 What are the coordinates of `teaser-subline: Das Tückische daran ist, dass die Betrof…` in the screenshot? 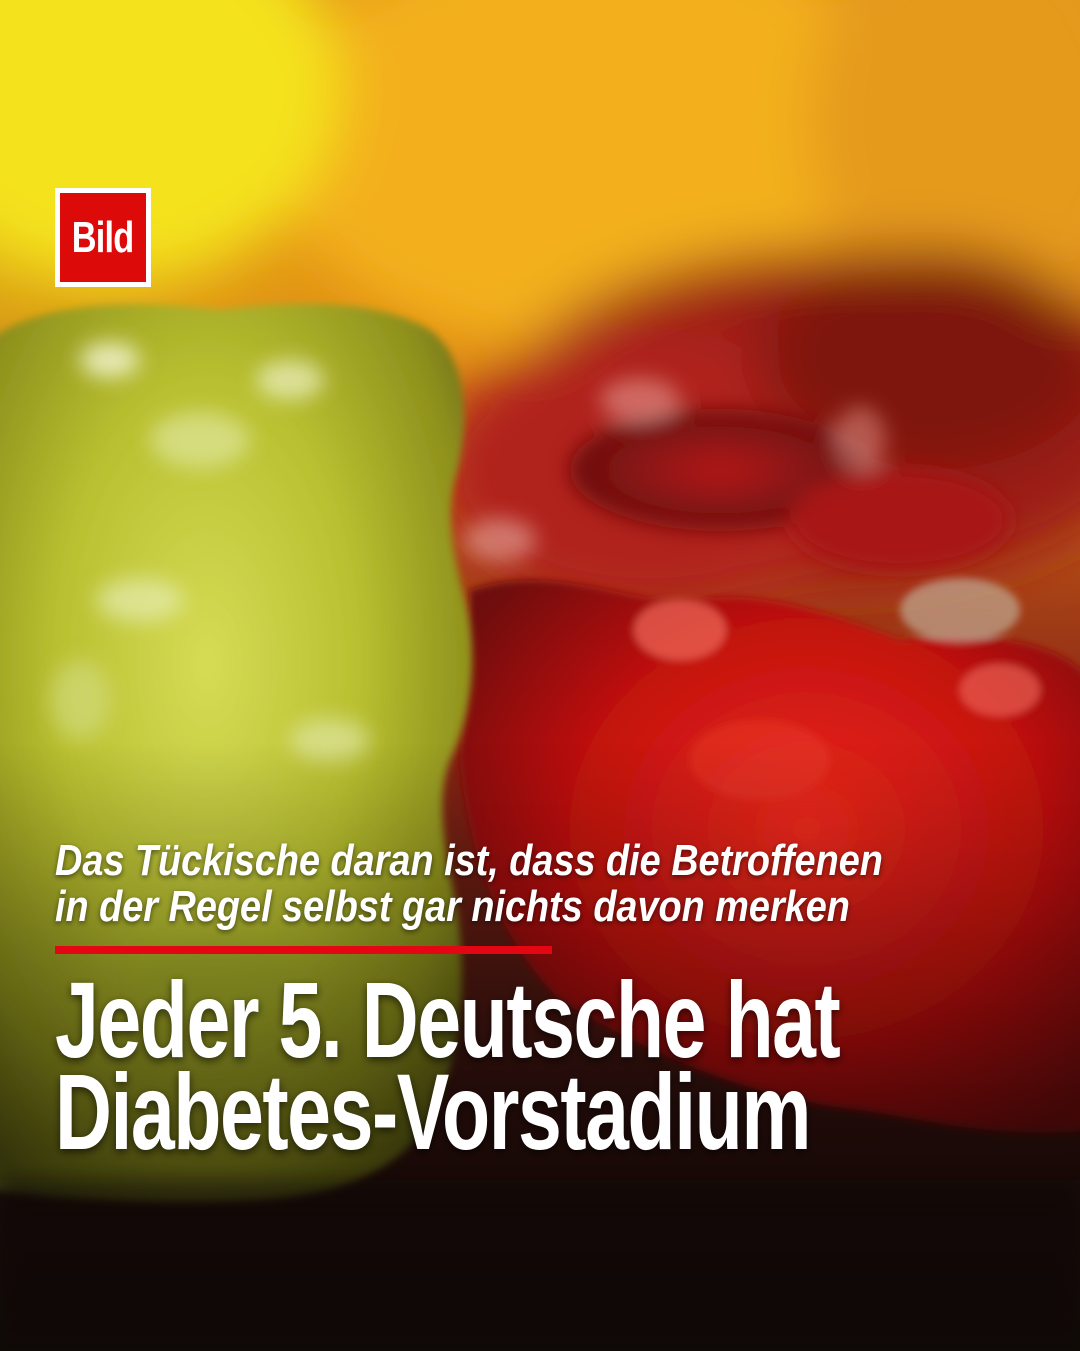 It's located at (476, 884).